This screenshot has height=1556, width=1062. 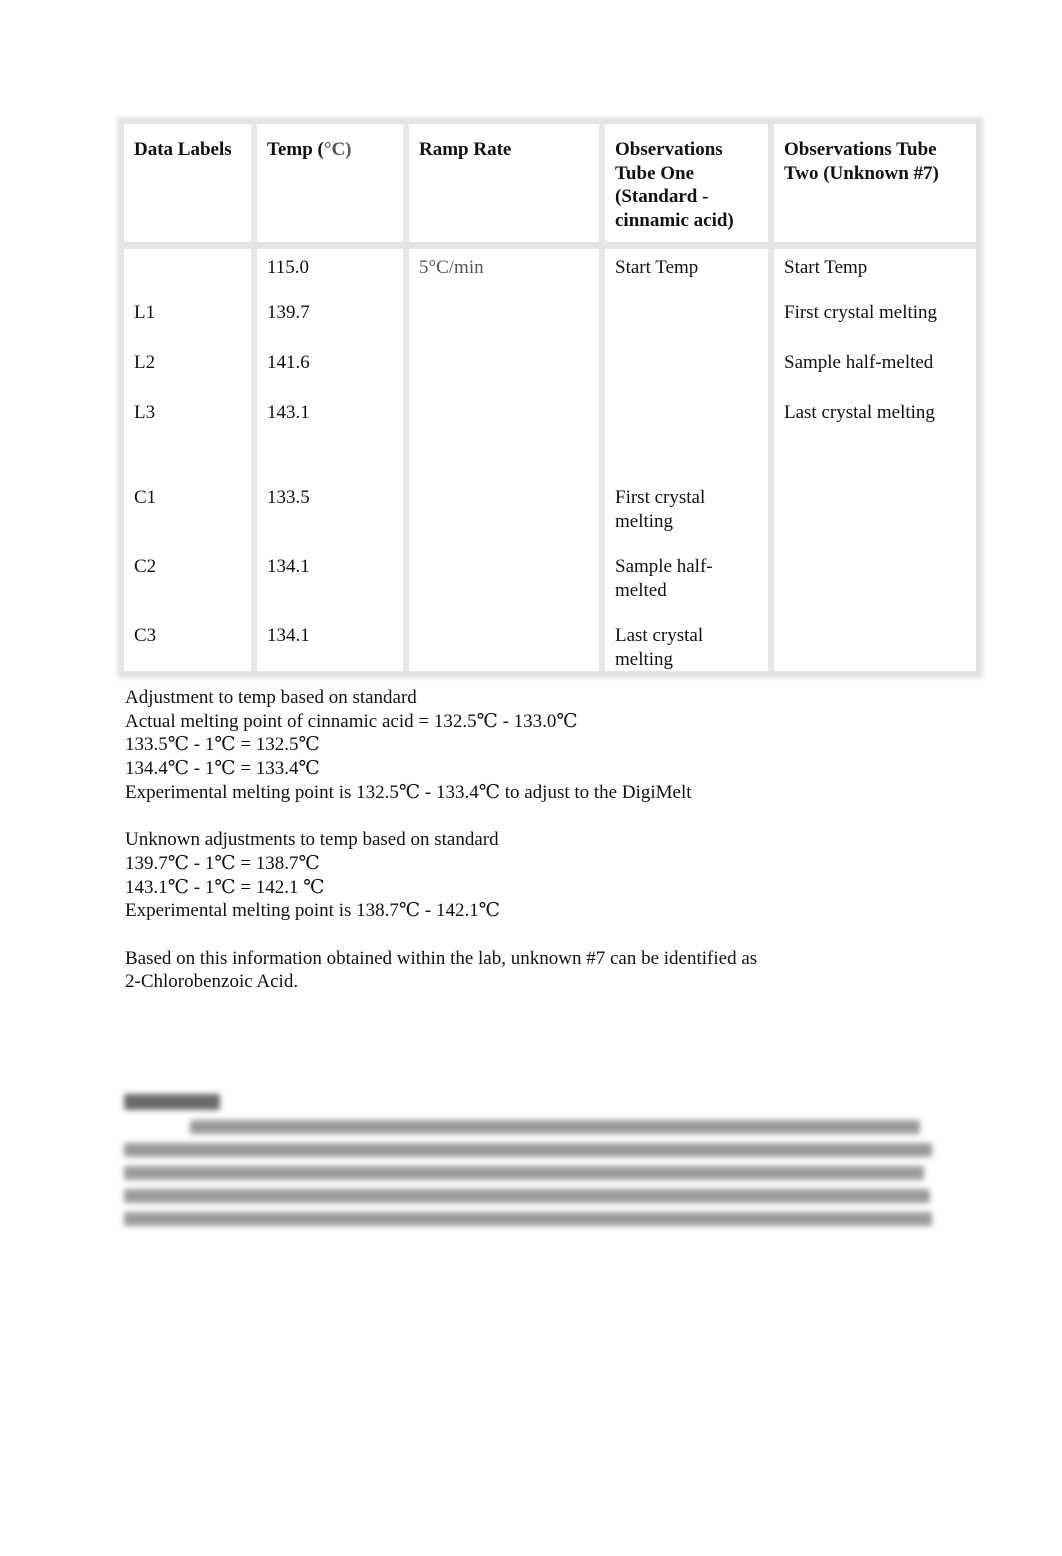 I want to click on standard-adjustment-heading: Adjustment to temp based on standard, so click(x=271, y=697).